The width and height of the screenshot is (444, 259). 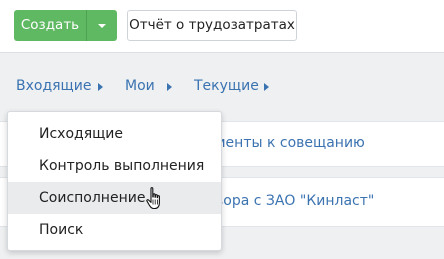 I want to click on chevron-down-icon, so click(x=102, y=25).